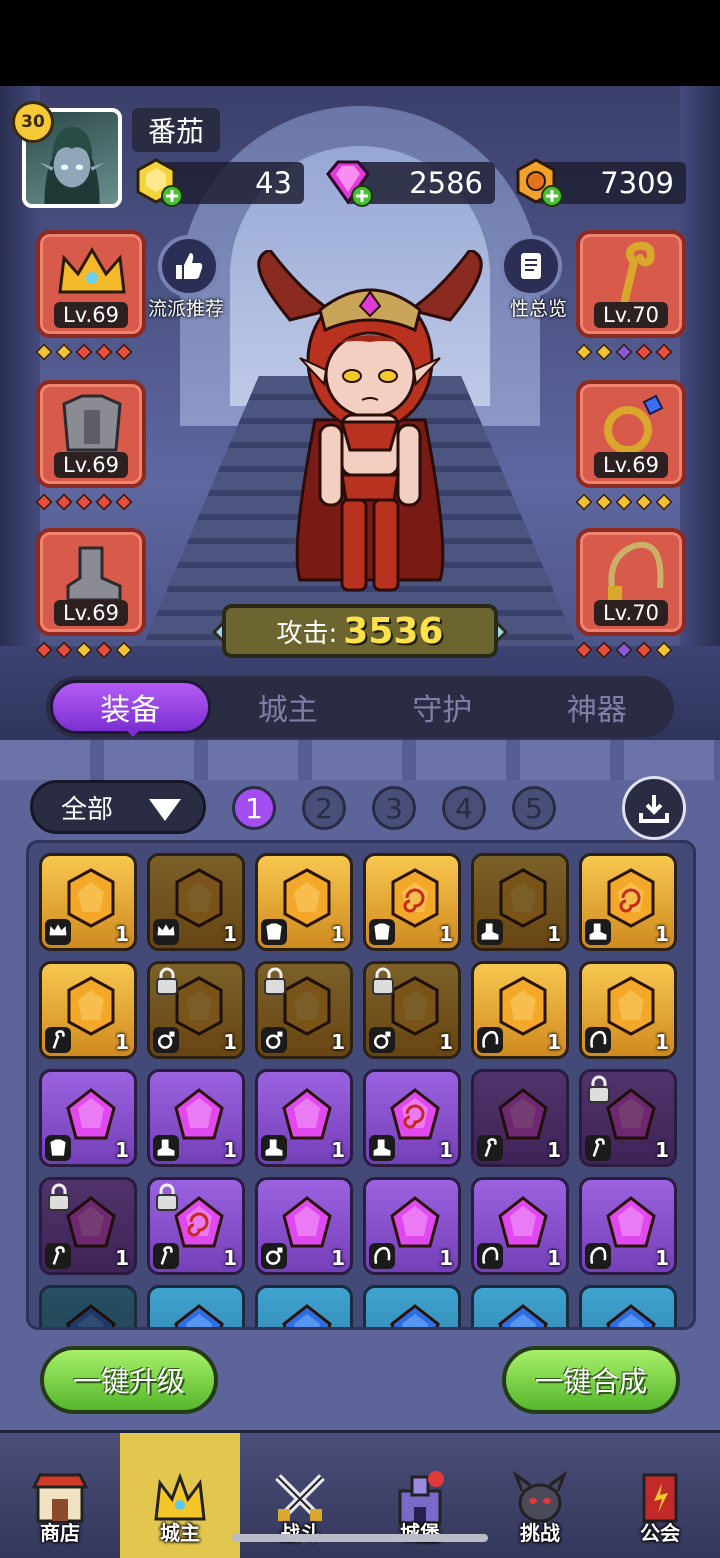 The height and width of the screenshot is (1558, 720). I want to click on tab-guardian: 守护, so click(442, 707).